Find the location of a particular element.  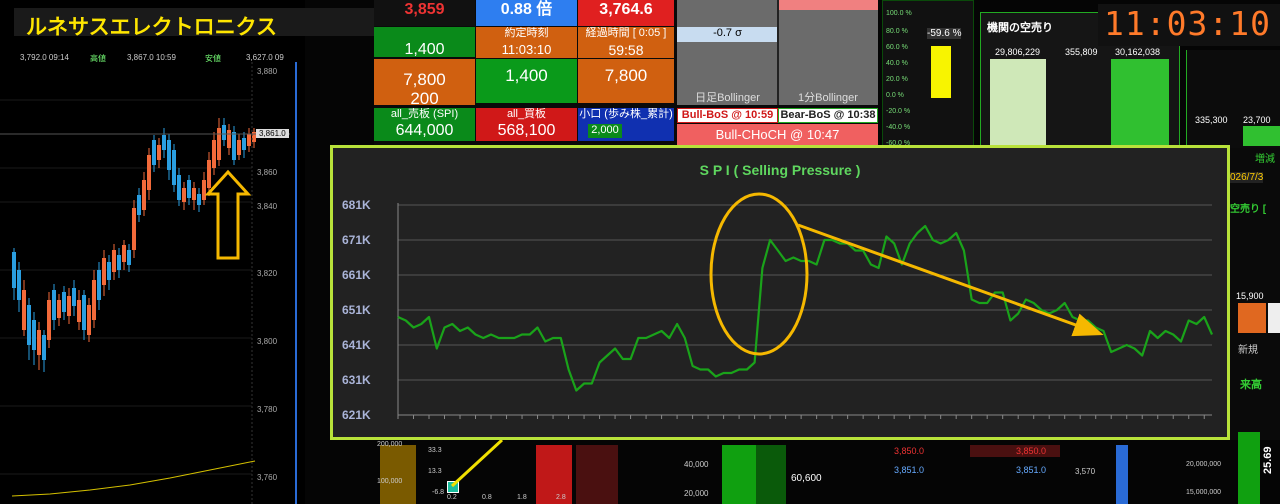

bottom-value: 60,600 is located at coordinates (806, 478).